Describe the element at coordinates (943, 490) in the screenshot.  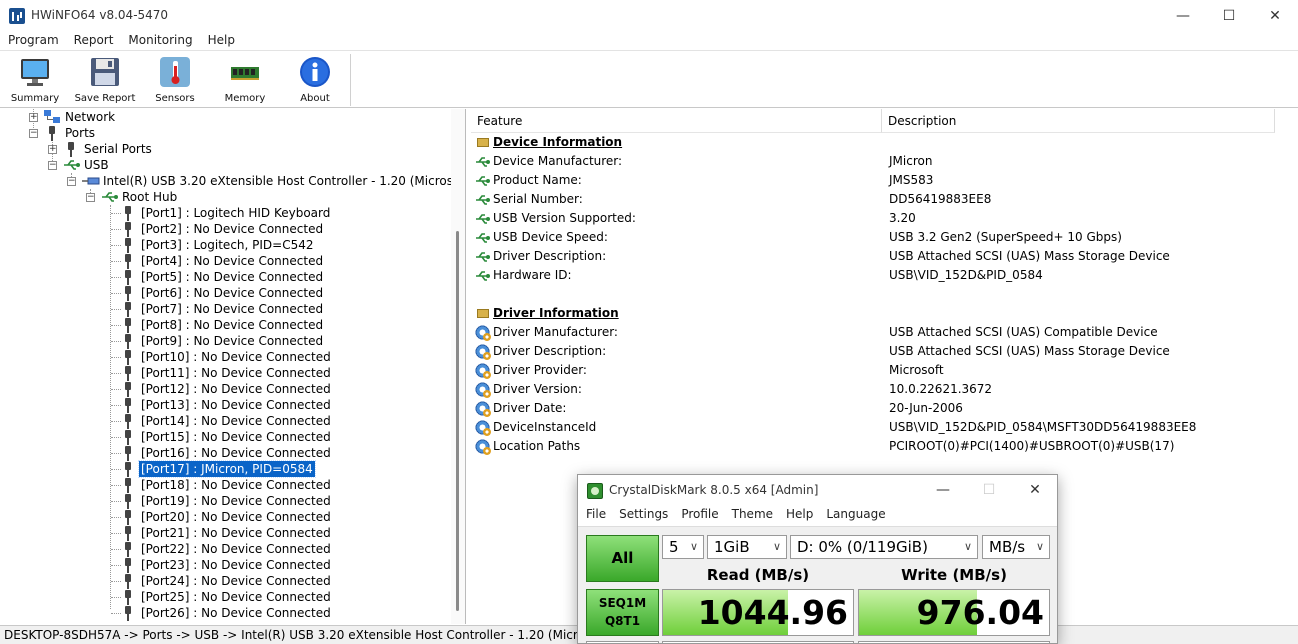
I see `cdm-minimize-button: —` at that location.